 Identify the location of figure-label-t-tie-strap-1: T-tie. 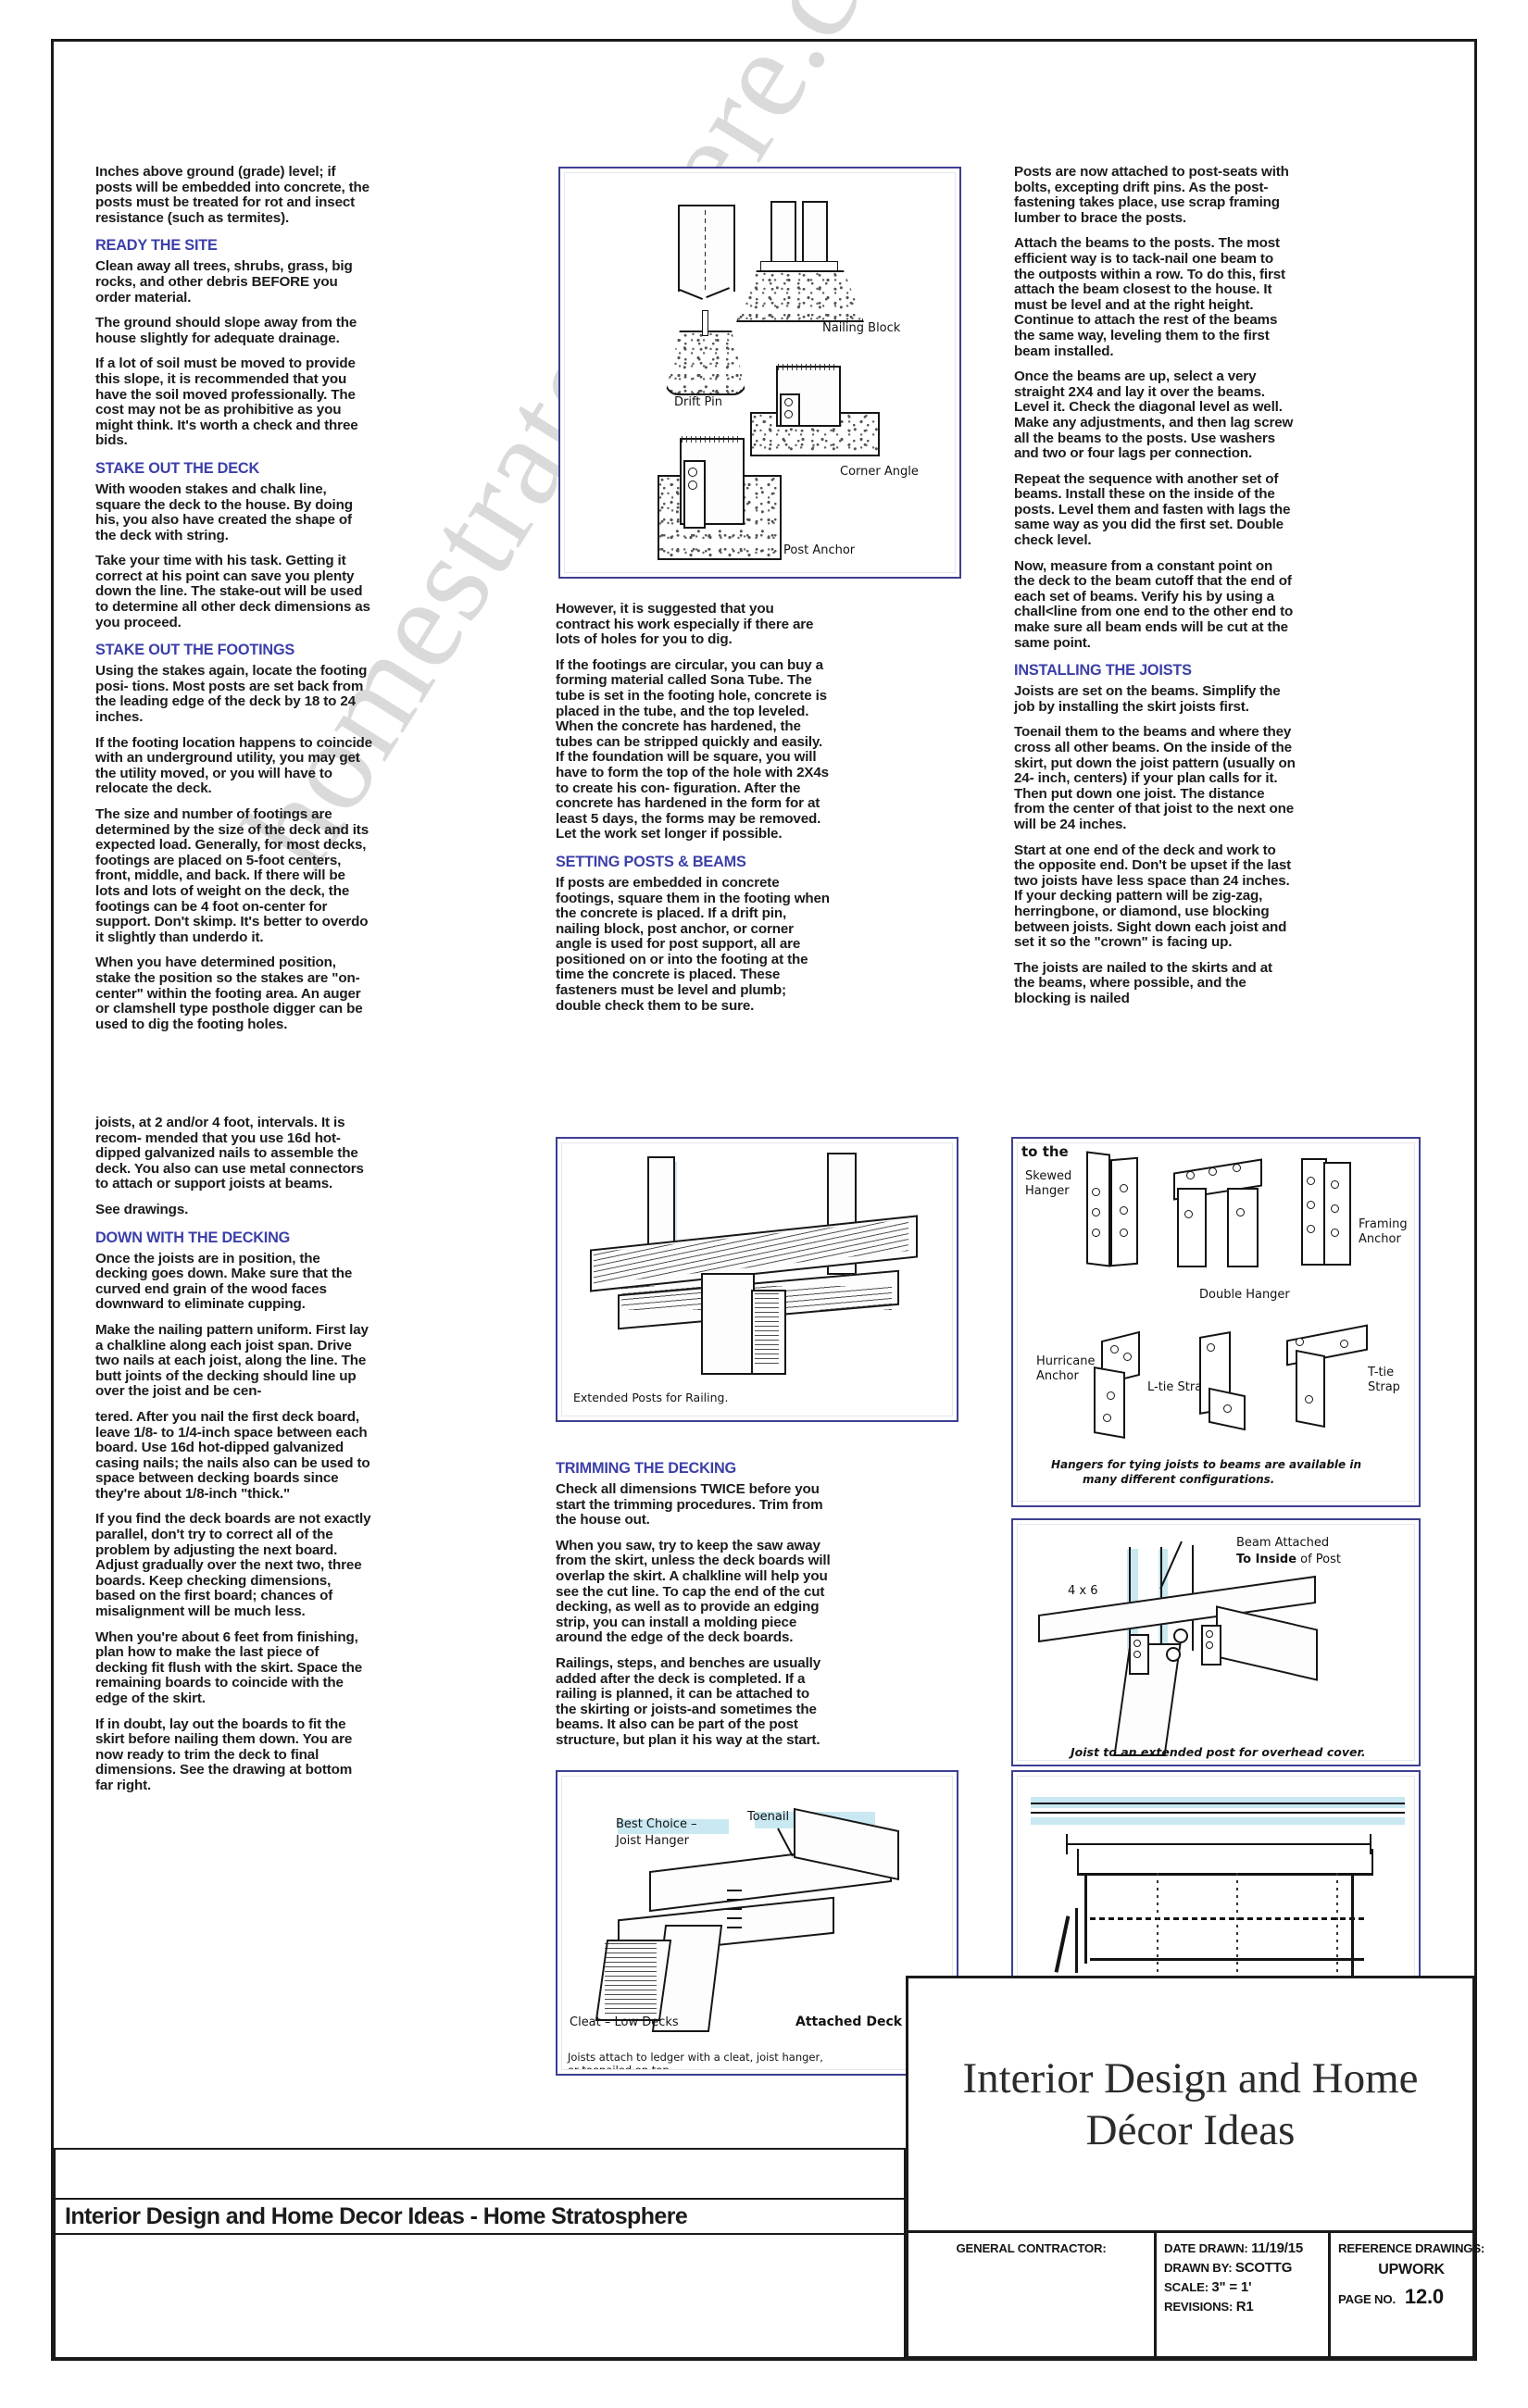
(1381, 1372).